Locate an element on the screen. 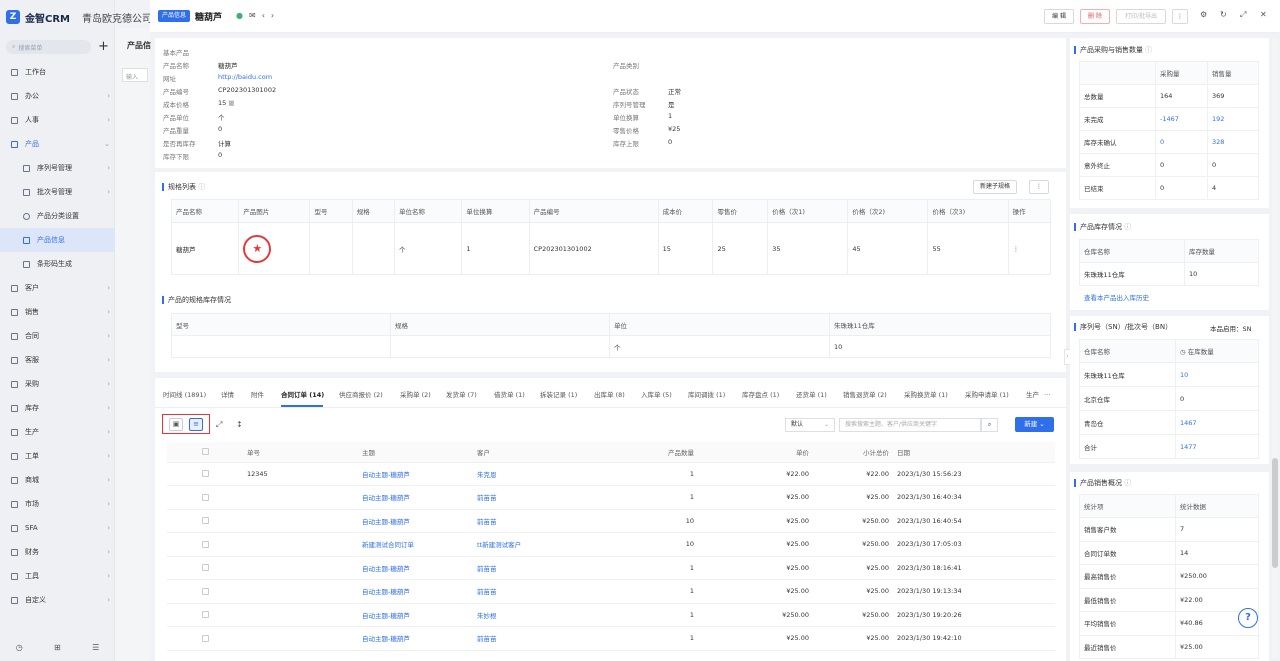  scrollbar-thumb is located at coordinates (1275, 513).